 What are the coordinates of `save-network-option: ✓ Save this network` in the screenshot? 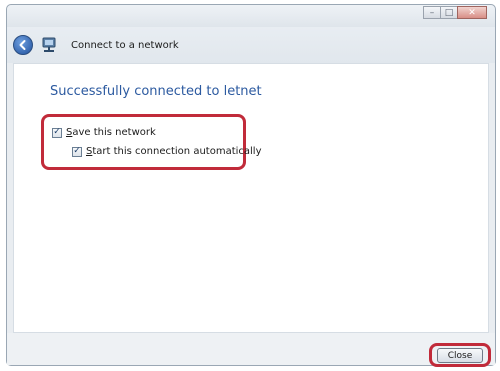 It's located at (104, 132).